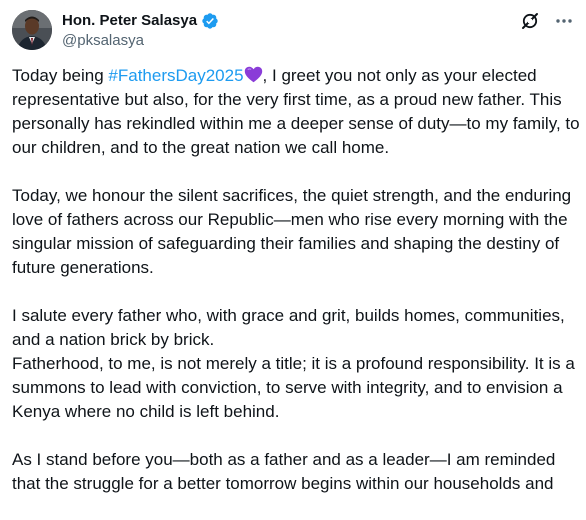 This screenshot has width=586, height=520. I want to click on tweet-header: Hon. Peter Salasya @pksalasya, so click(293, 32).